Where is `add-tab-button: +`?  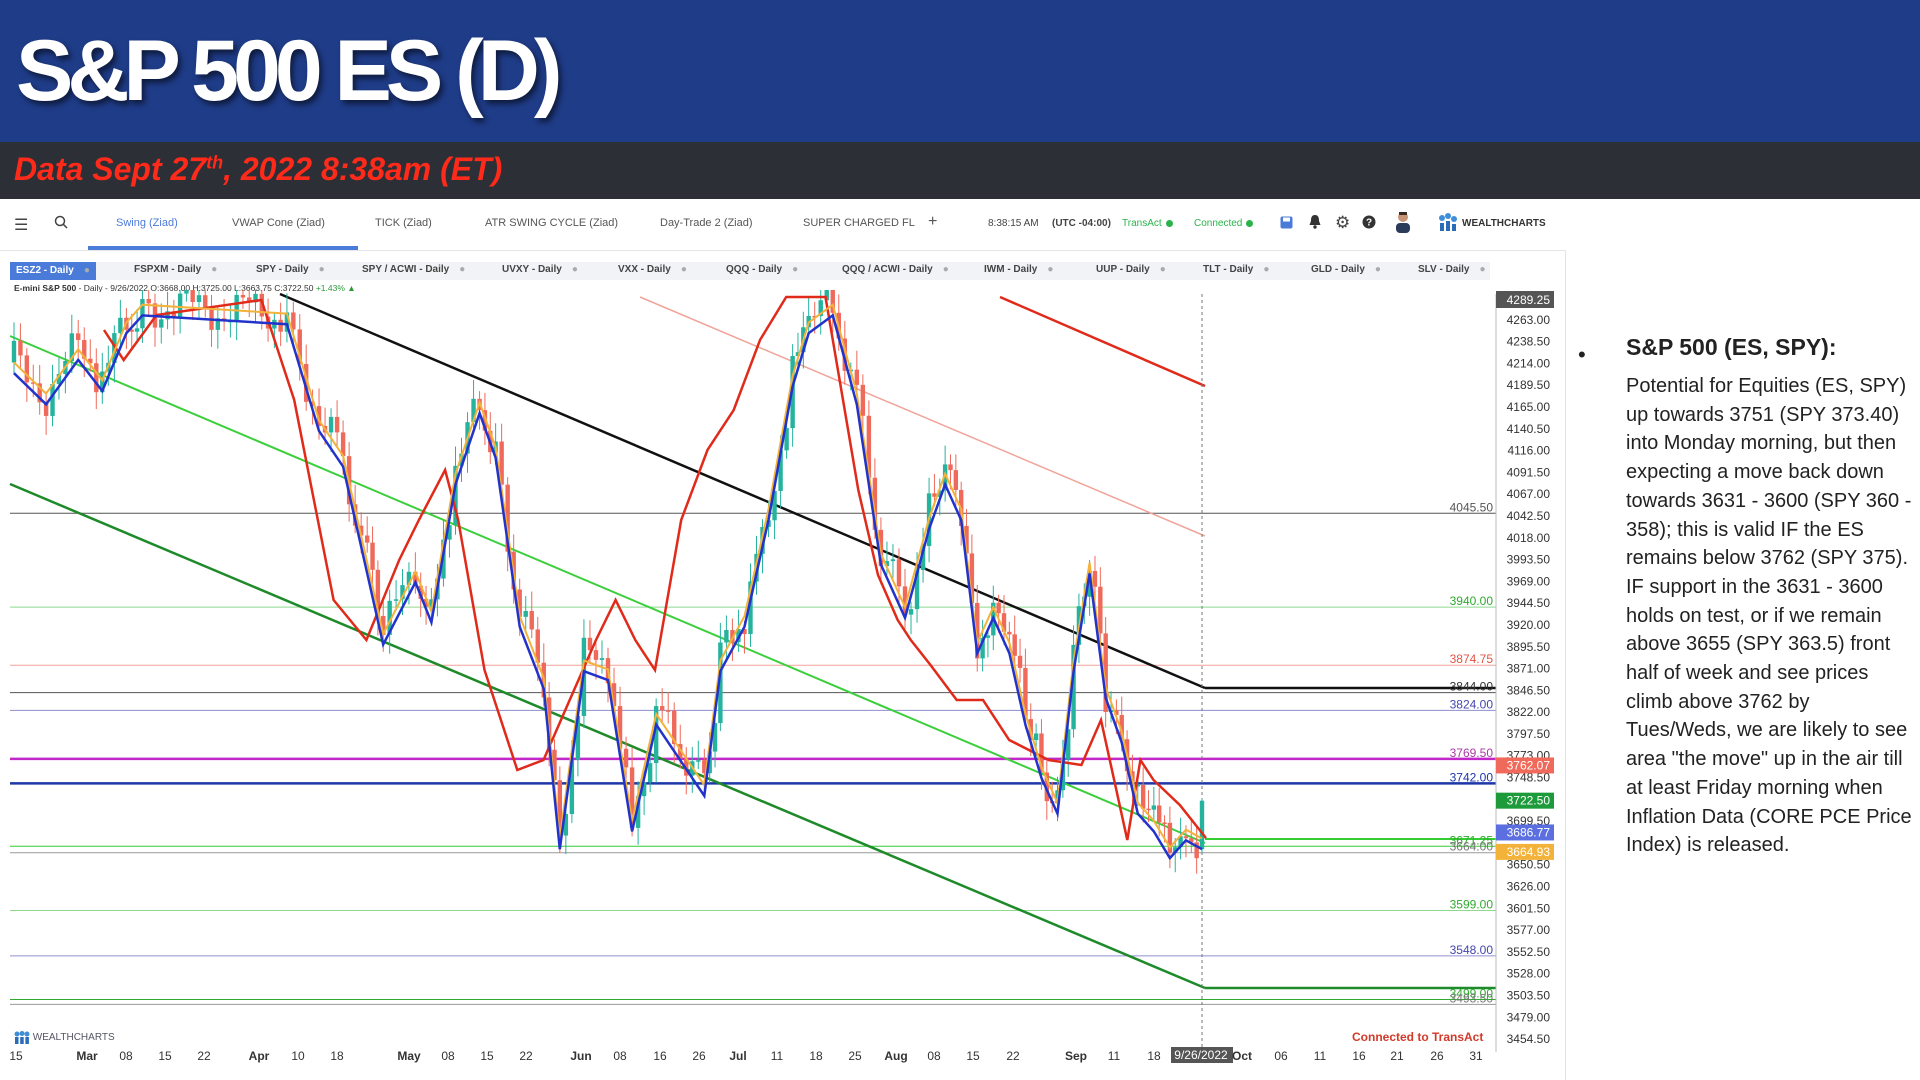 add-tab-button: + is located at coordinates (932, 222).